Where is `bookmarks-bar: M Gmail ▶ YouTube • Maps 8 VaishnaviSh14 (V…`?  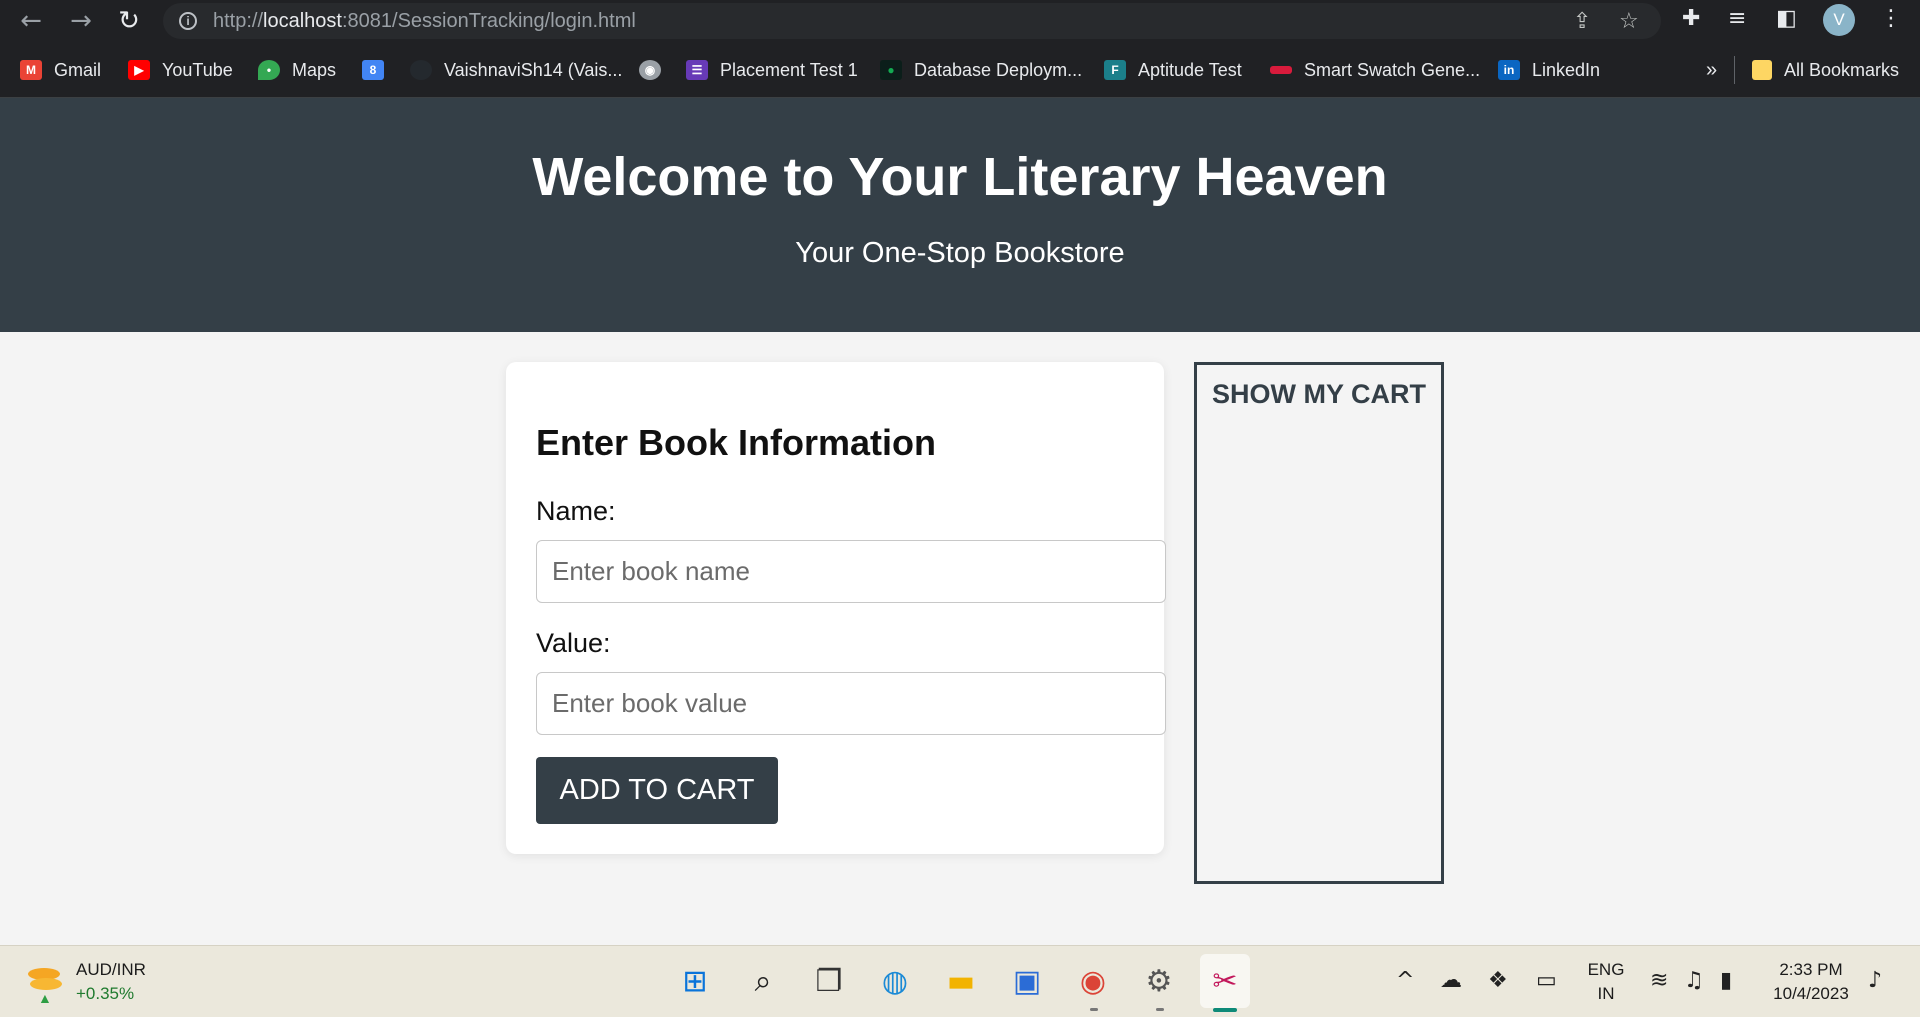
bookmarks-bar: M Gmail ▶ YouTube • Maps 8 VaishnaviSh14 (V… is located at coordinates (960, 70).